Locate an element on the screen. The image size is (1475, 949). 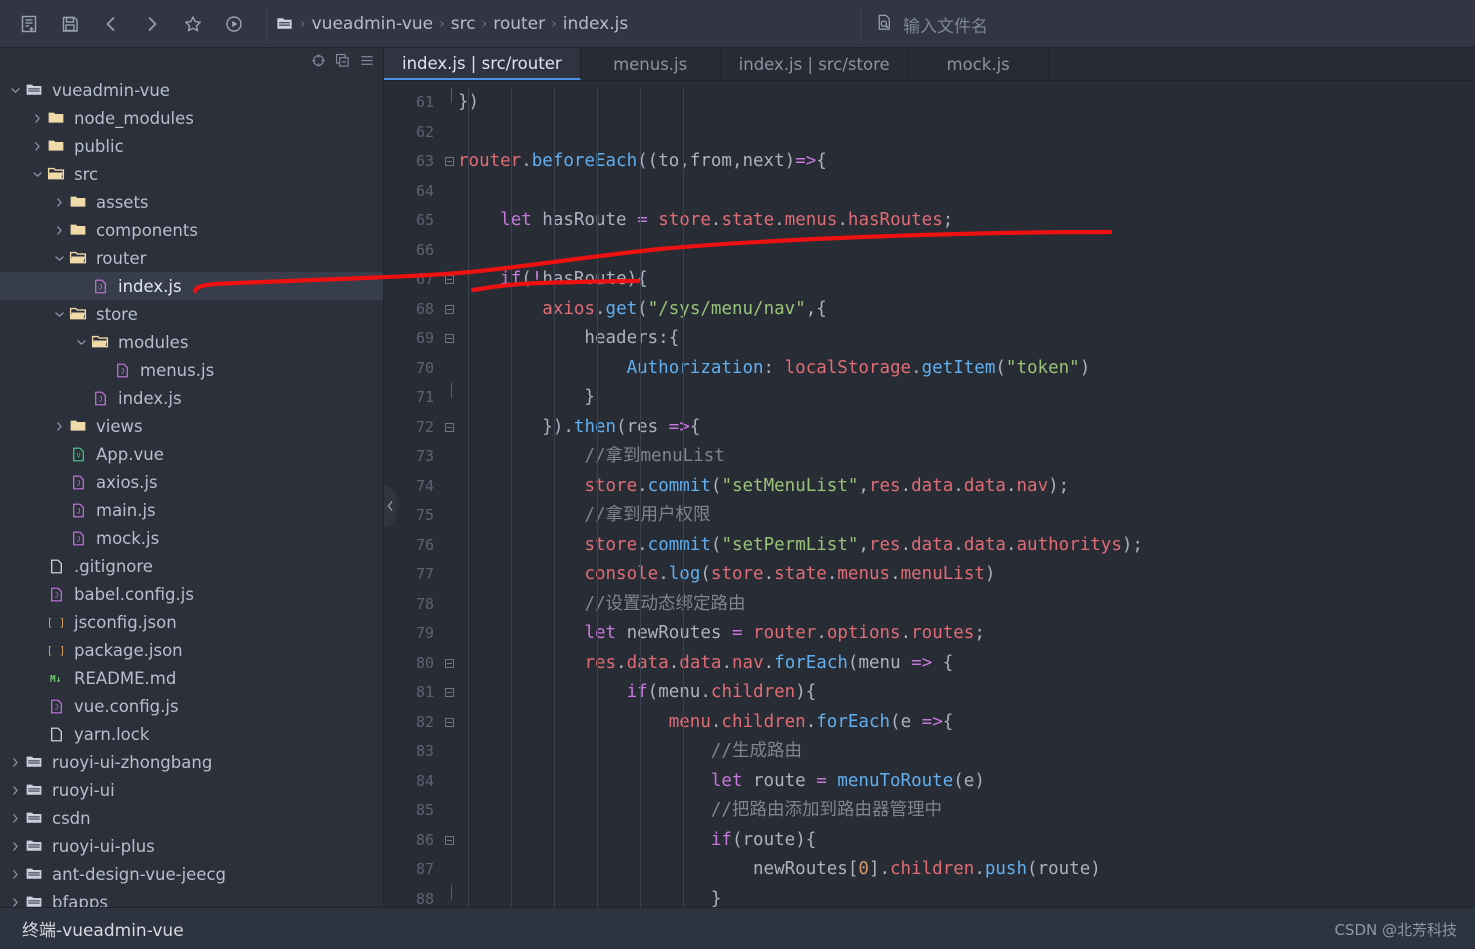
code-line: if(route){ is located at coordinates (966, 841).